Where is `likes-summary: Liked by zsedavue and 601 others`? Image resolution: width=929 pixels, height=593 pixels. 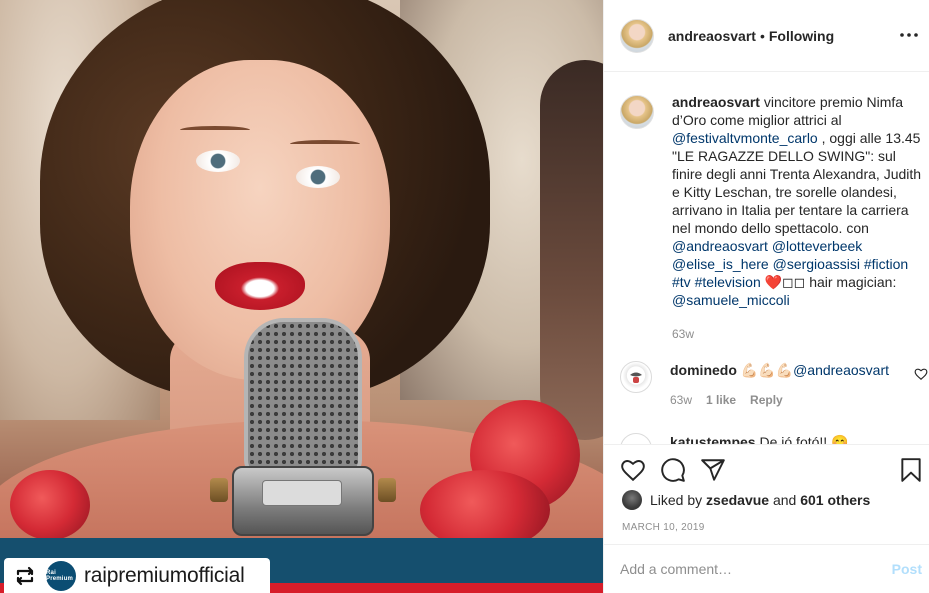
likes-summary: Liked by zsedavue and 601 others is located at coordinates (746, 500).